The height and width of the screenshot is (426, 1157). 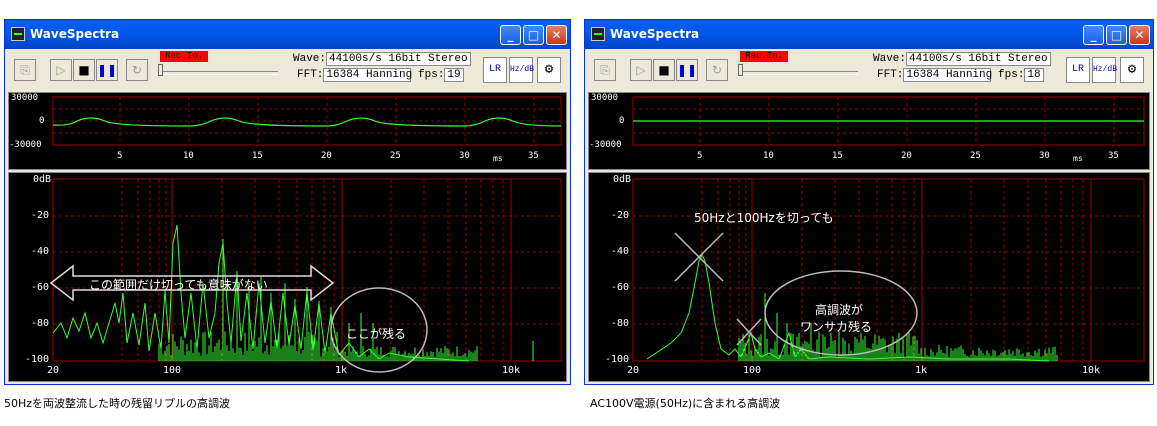 I want to click on spec-x-tick: 1k, so click(x=921, y=370).